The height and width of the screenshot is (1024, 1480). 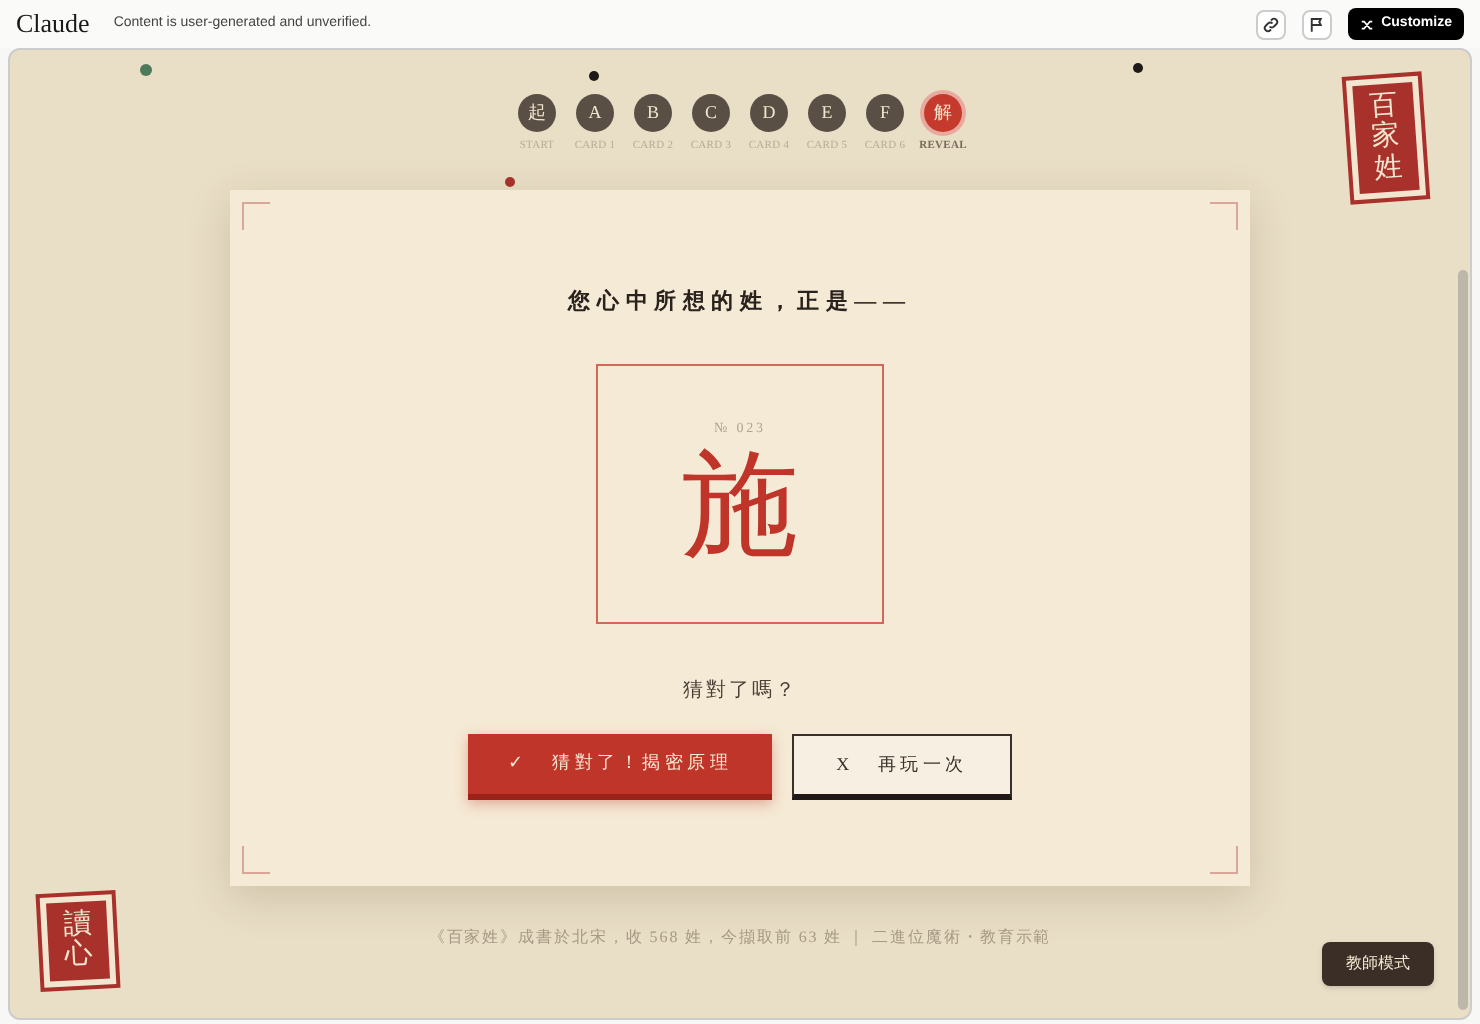 What do you see at coordinates (1366, 24) in the screenshot?
I see `shuffle-icon` at bounding box center [1366, 24].